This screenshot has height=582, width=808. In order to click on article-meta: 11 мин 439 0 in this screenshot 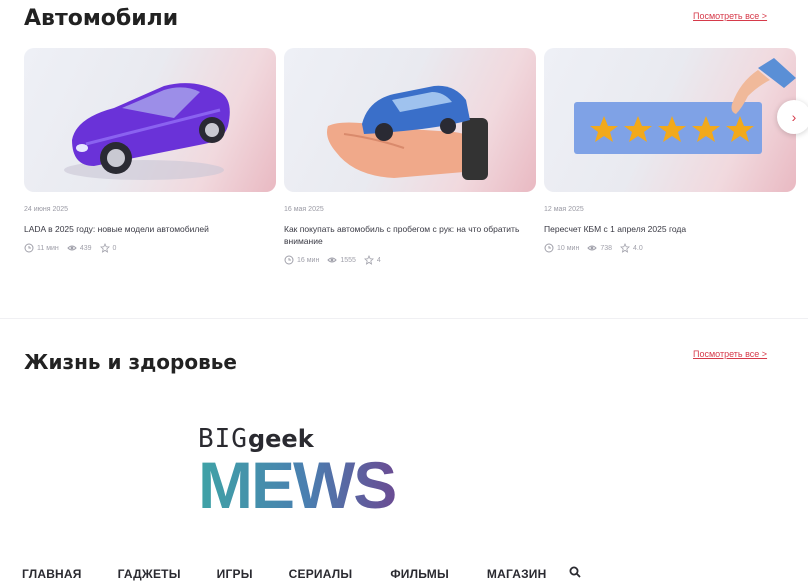, I will do `click(150, 248)`.